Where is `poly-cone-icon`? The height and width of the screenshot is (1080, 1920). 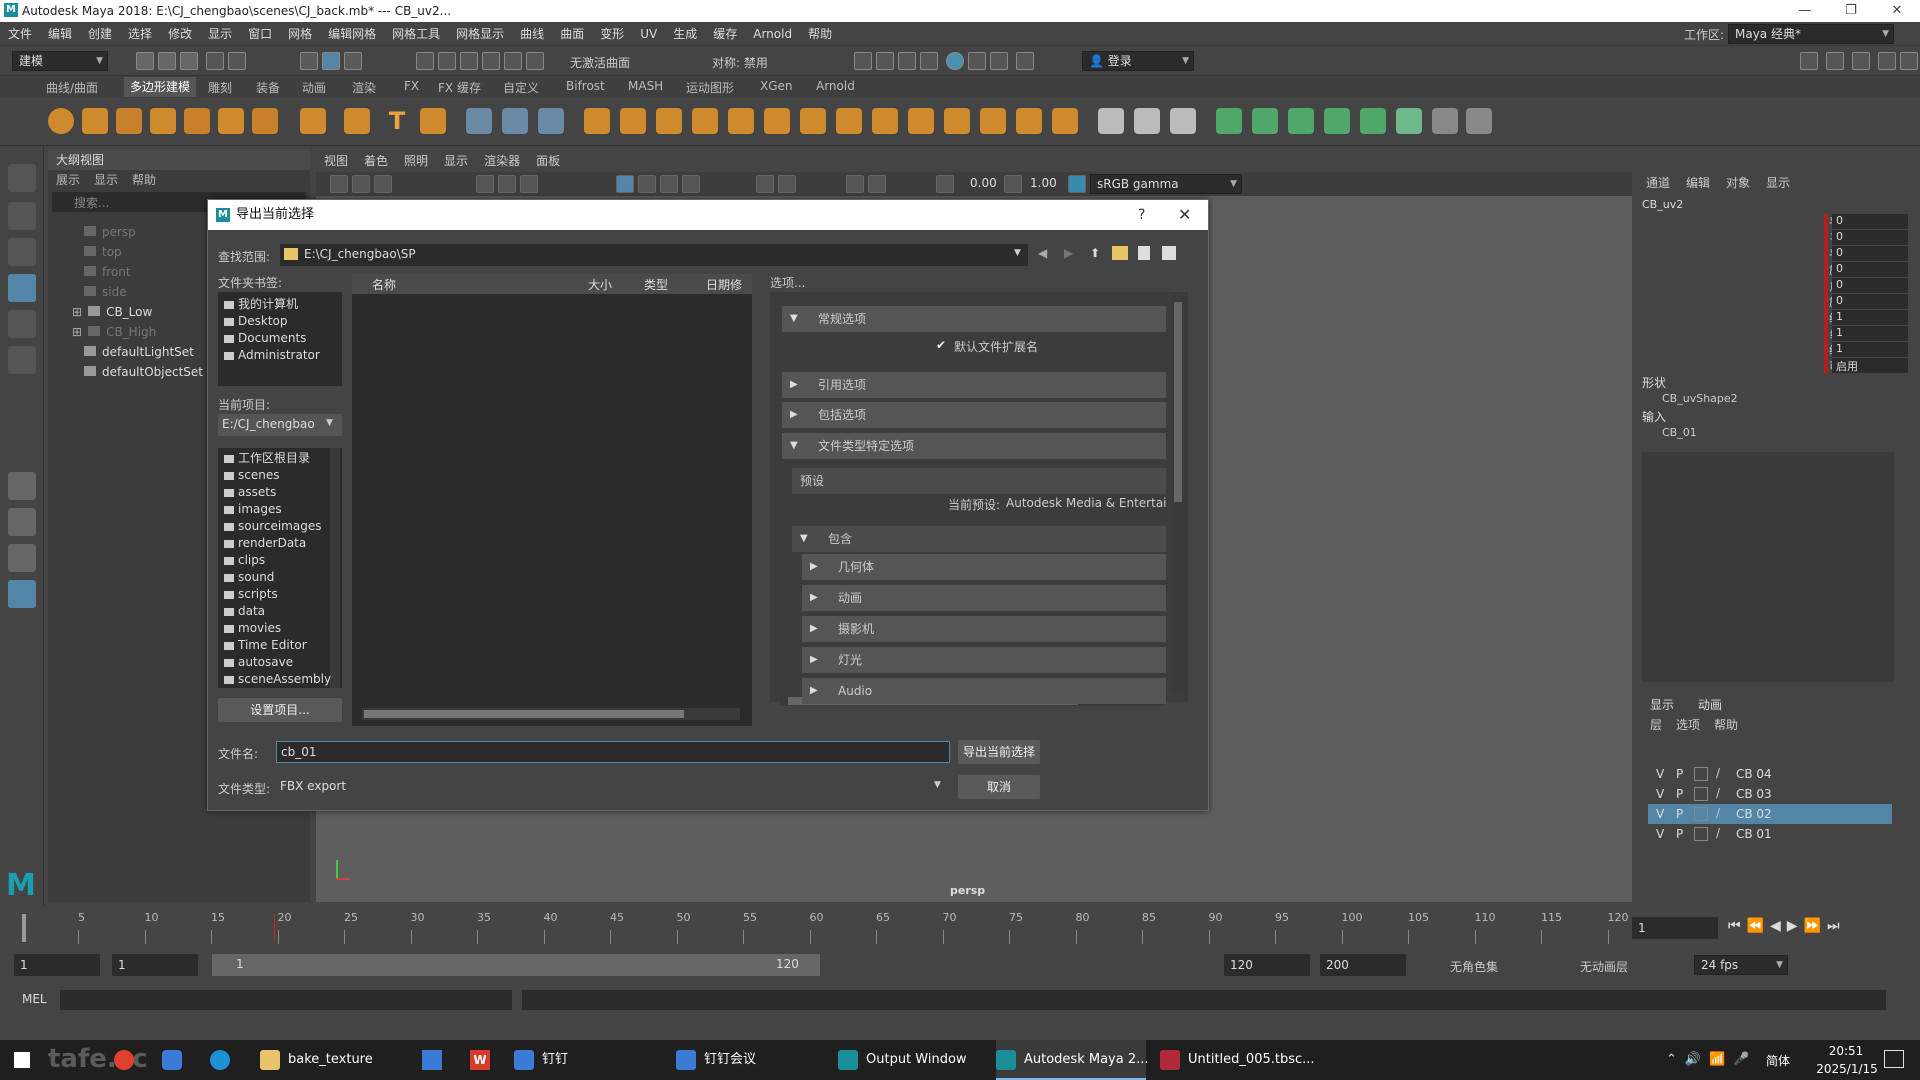 poly-cone-icon is located at coordinates (163, 121).